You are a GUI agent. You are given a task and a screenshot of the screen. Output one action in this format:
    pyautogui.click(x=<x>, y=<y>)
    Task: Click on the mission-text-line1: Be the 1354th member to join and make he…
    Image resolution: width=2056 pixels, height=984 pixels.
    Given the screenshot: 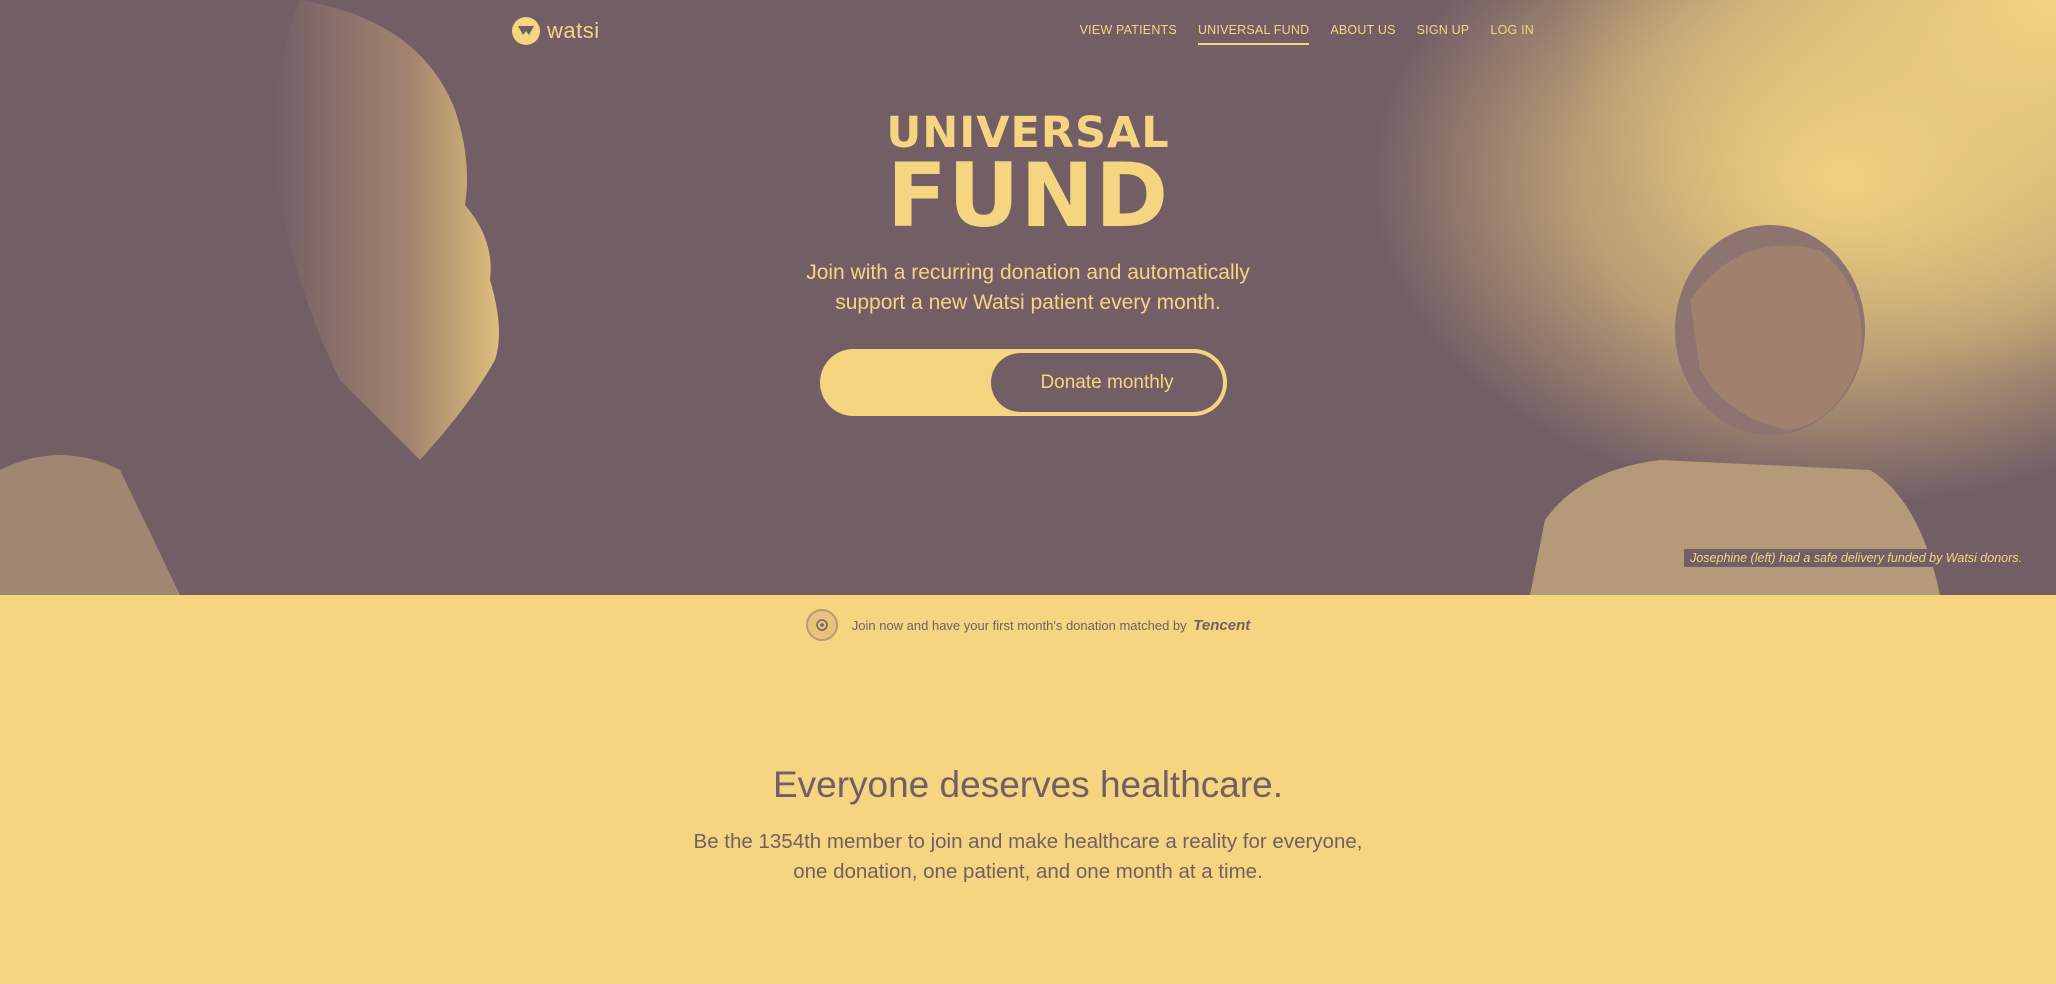 What is the action you would take?
    pyautogui.click(x=1028, y=841)
    